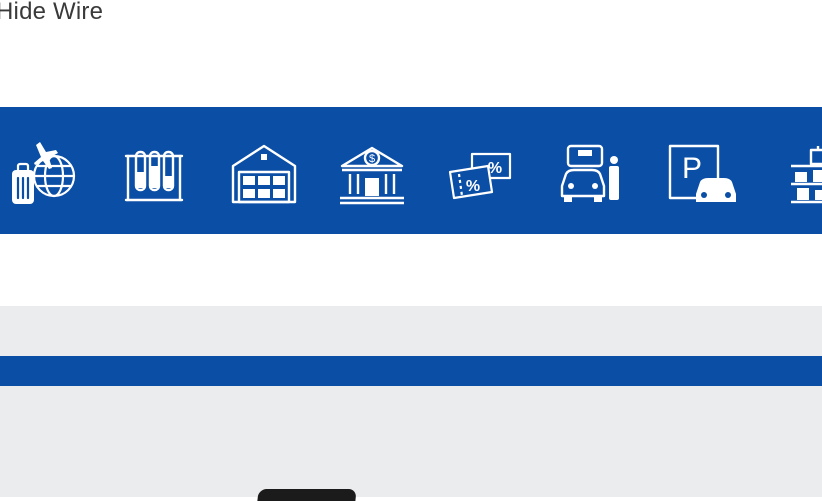 The image size is (822, 501). What do you see at coordinates (481, 173) in the screenshot?
I see `discount-coupon-icon: % %` at bounding box center [481, 173].